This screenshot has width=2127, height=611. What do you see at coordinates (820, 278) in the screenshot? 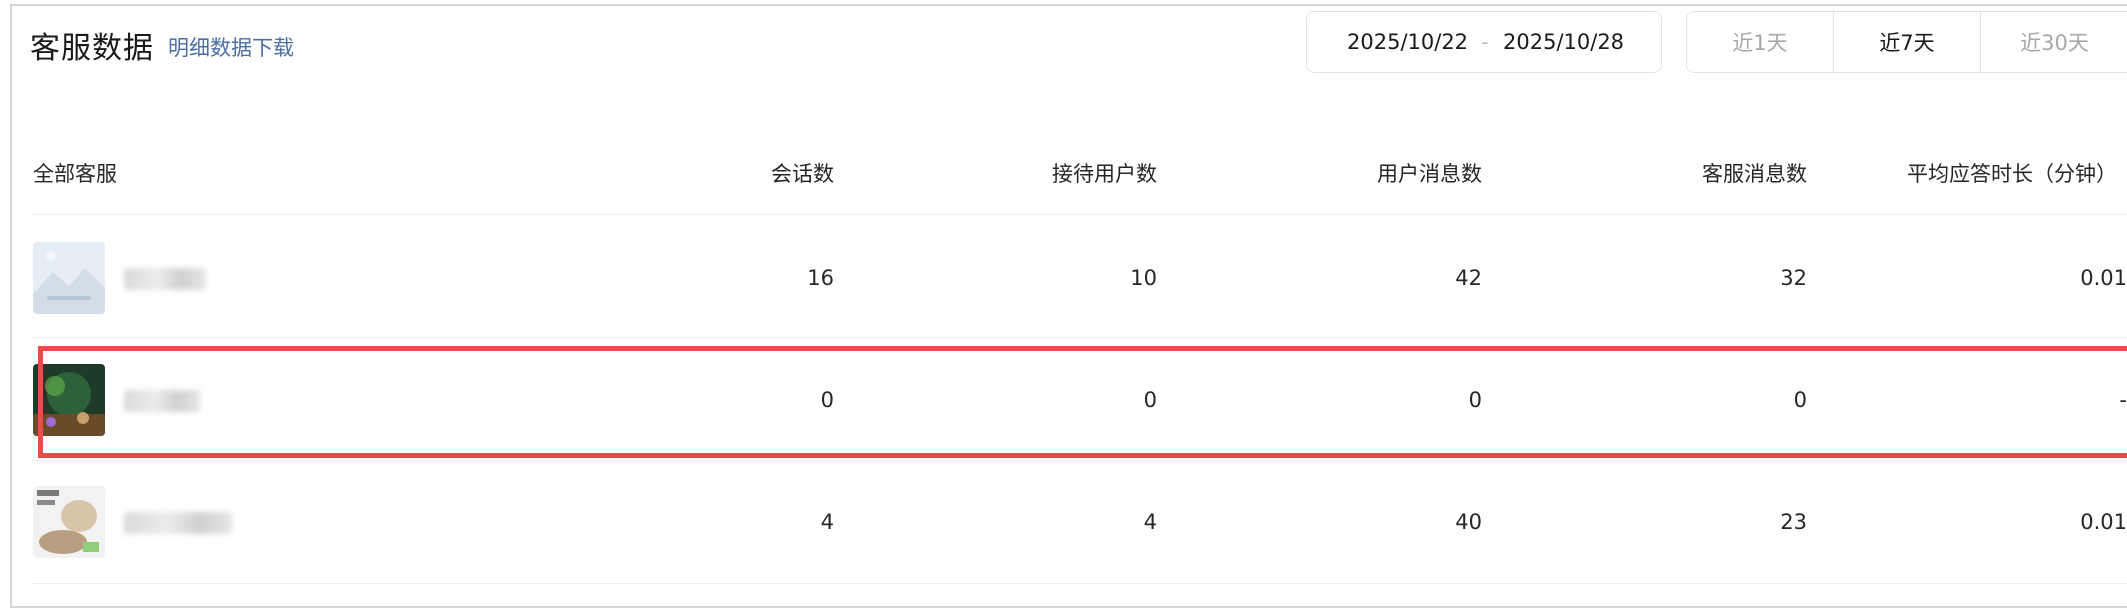
I see `cell-sessions: 16` at bounding box center [820, 278].